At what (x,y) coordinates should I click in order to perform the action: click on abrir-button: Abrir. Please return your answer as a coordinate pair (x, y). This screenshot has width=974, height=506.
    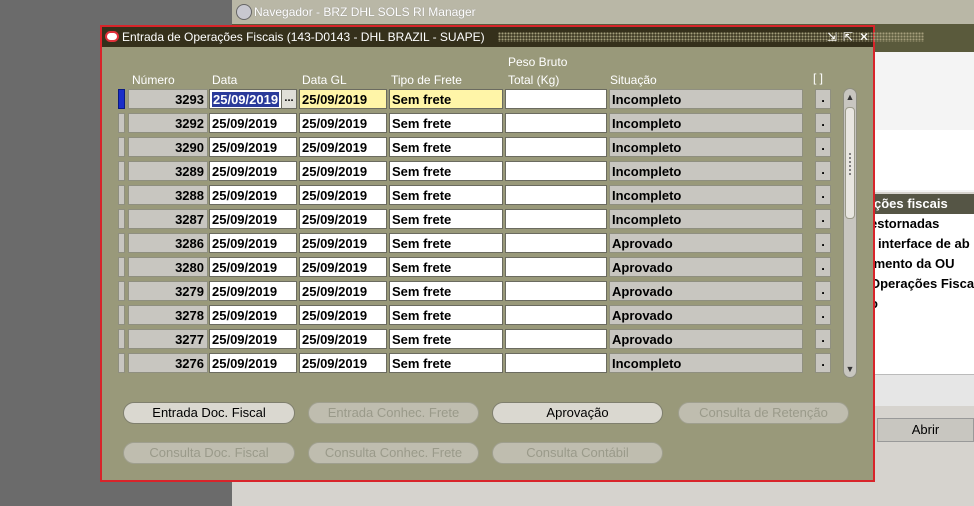
    Looking at the image, I should click on (925, 430).